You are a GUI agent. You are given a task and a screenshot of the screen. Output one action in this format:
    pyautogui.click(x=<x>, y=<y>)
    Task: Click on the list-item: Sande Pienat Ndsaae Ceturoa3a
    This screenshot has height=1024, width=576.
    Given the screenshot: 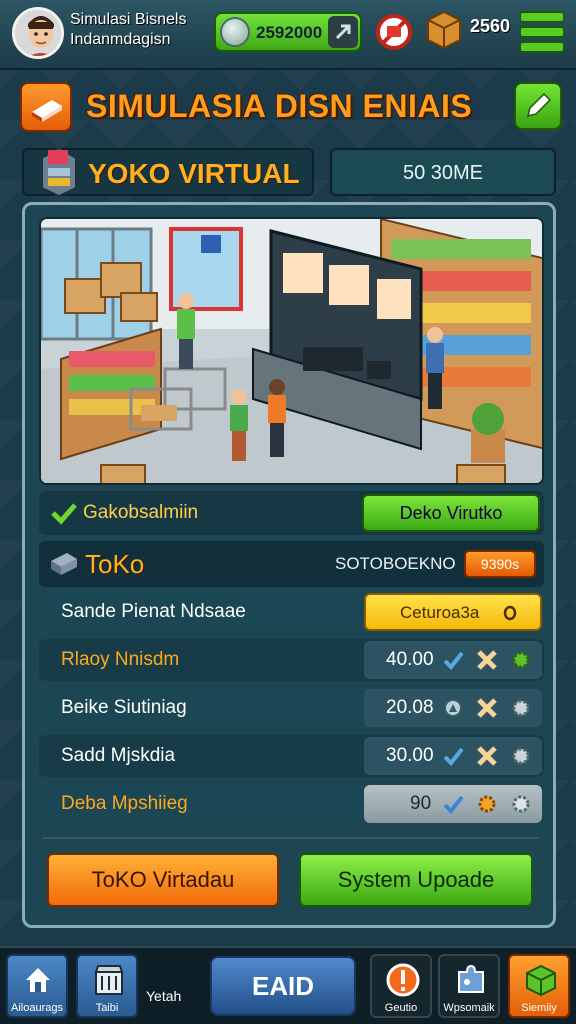 What is the action you would take?
    pyautogui.click(x=291, y=612)
    